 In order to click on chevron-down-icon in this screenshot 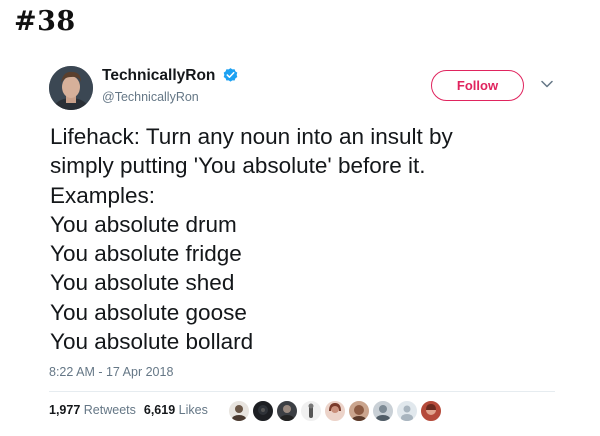, I will do `click(547, 84)`.